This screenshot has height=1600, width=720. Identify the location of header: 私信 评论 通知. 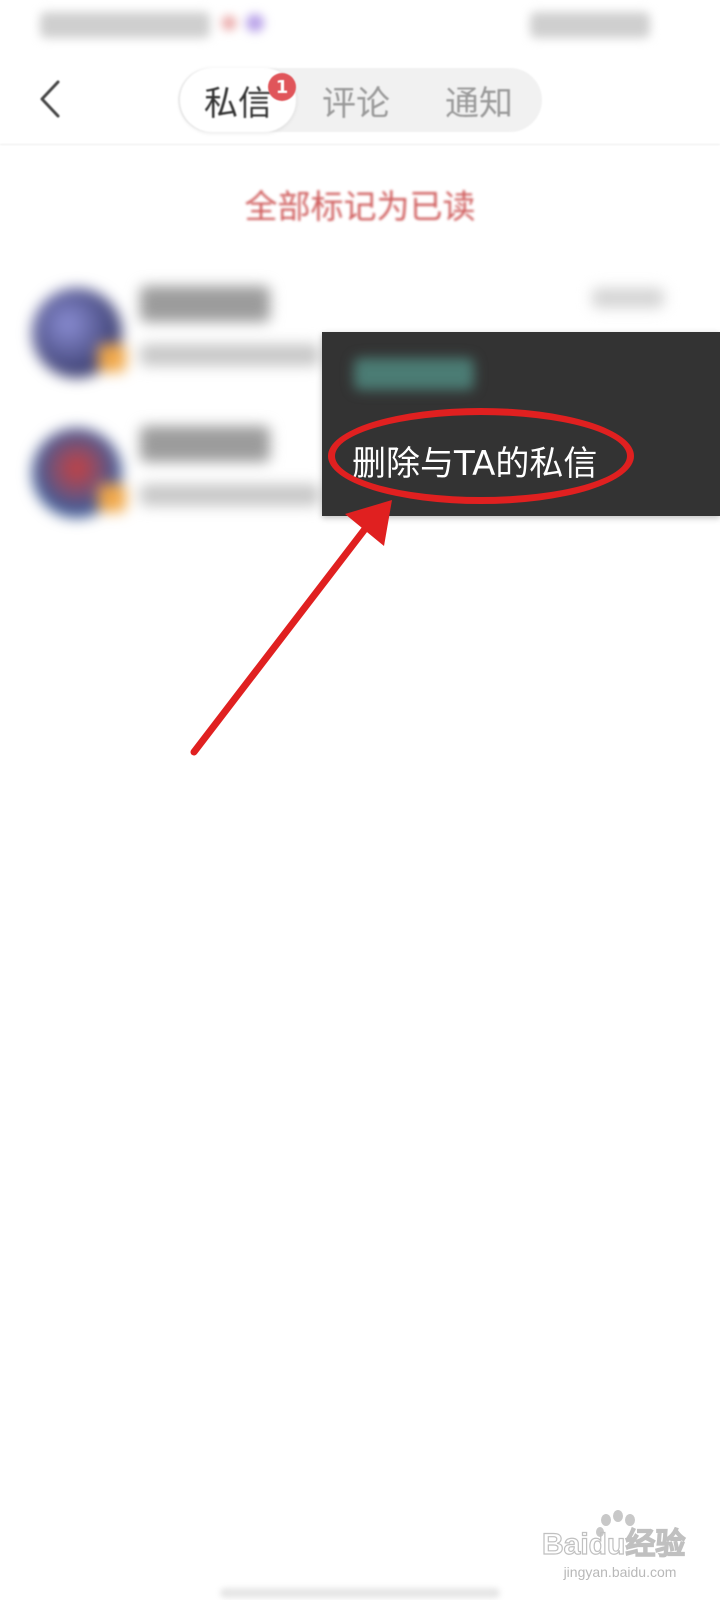
(360, 100).